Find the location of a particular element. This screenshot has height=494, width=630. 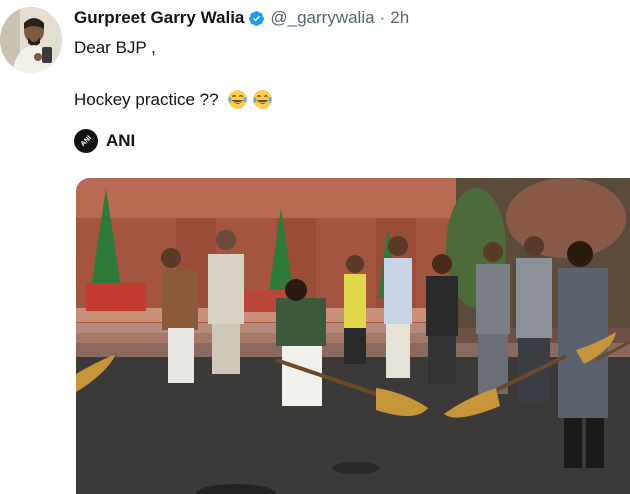

tweet-text-line-2: Hockey practice ?? is located at coordinates (173, 99).